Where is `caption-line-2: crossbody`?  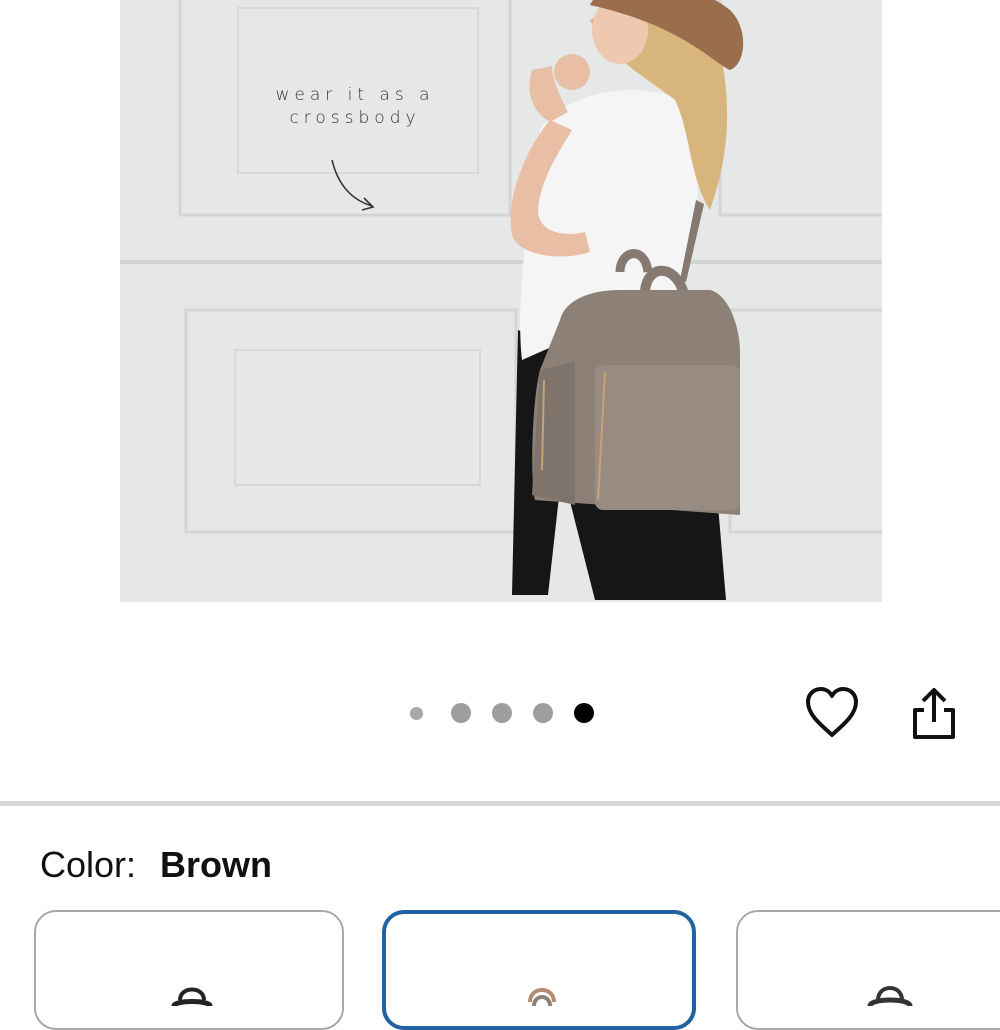 caption-line-2: crossbody is located at coordinates (355, 118).